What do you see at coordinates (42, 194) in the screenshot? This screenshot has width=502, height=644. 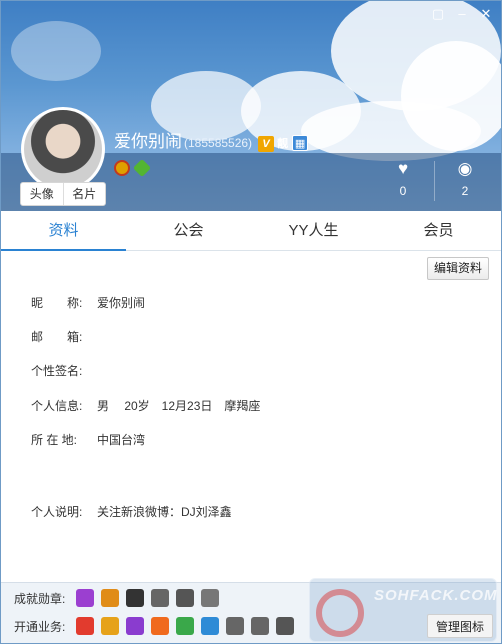 I see `avatar-tab: 头像` at bounding box center [42, 194].